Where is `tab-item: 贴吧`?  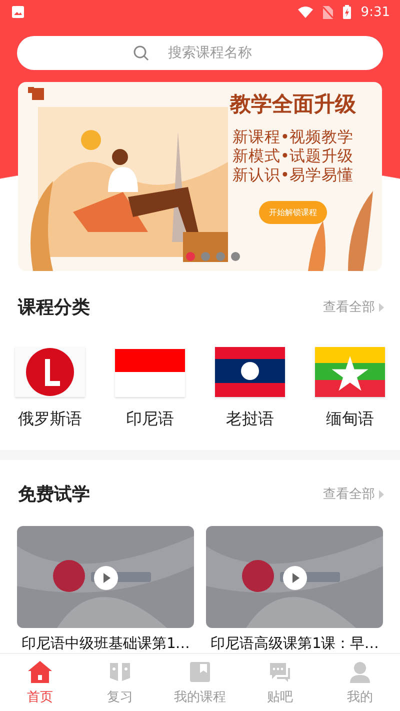
tab-item: 贴吧 is located at coordinates (280, 682).